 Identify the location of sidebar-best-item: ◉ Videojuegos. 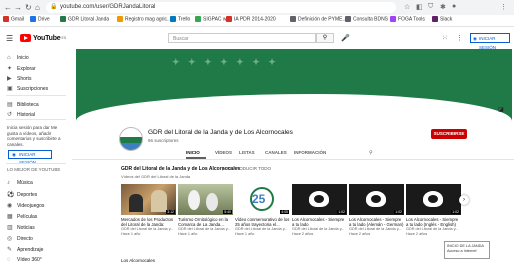
(25, 206).